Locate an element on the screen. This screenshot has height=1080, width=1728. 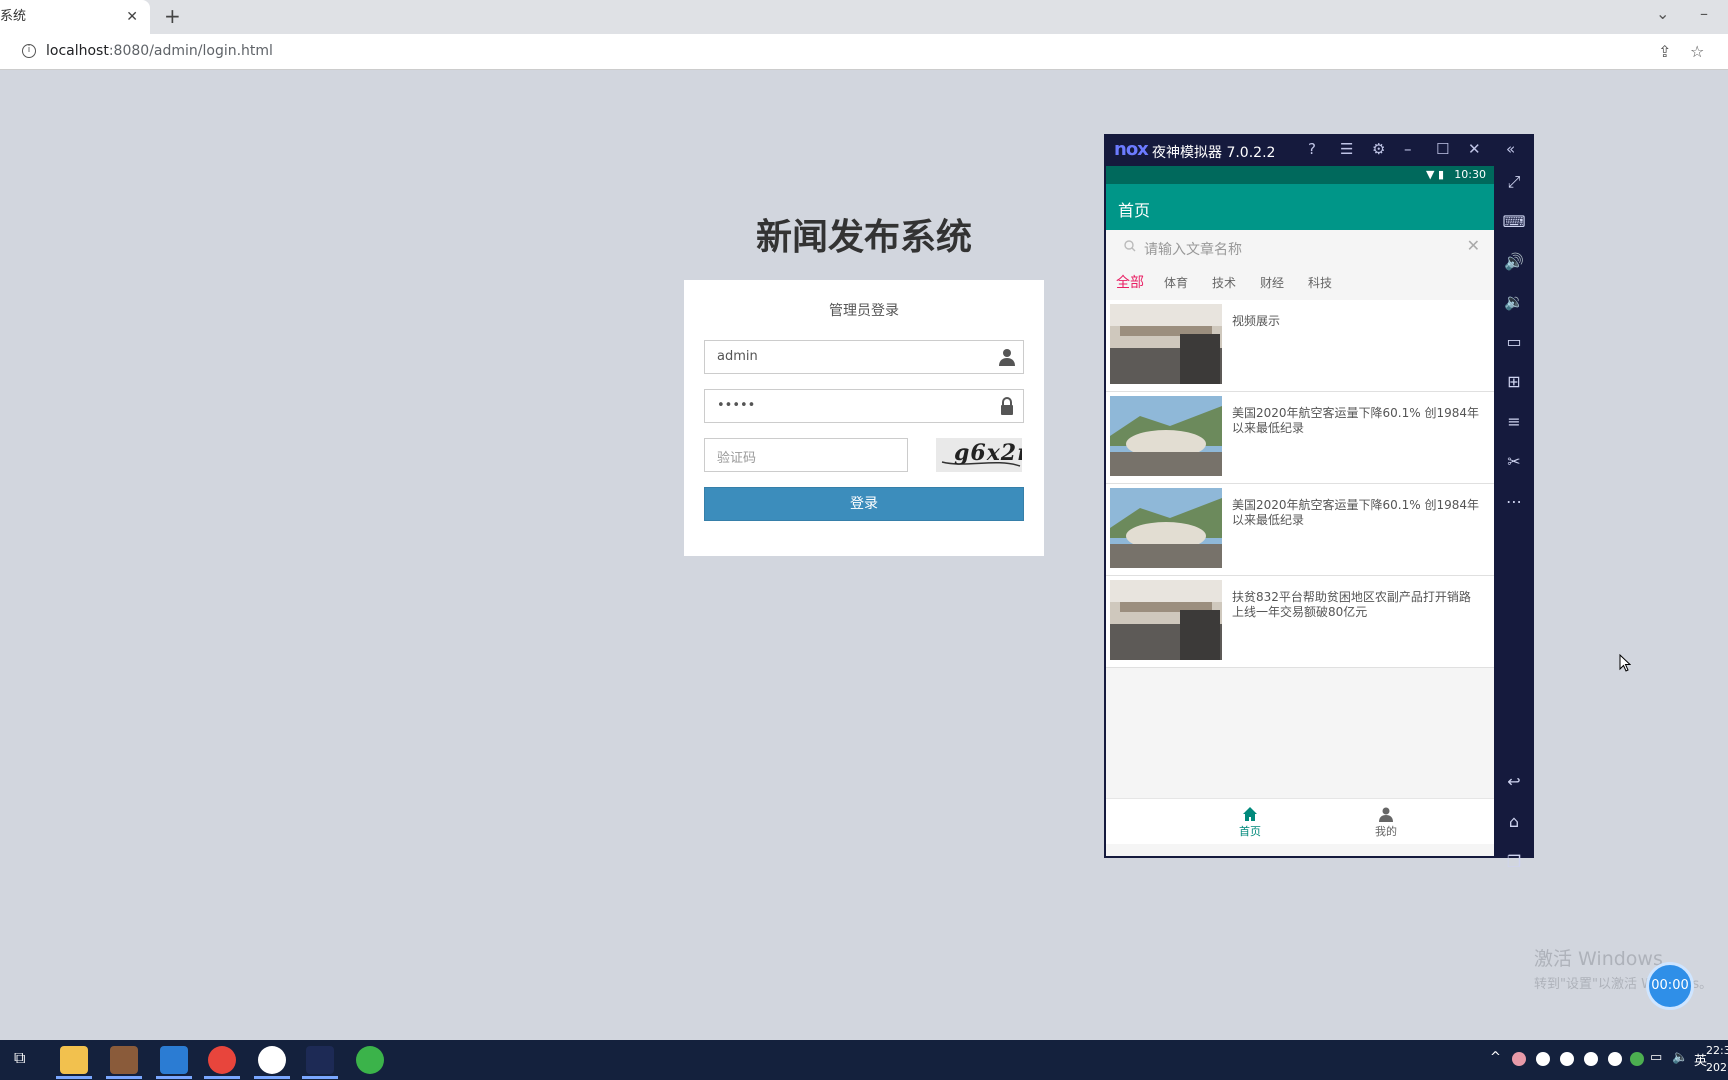
captcha-image: g6x2n is located at coordinates (979, 455).